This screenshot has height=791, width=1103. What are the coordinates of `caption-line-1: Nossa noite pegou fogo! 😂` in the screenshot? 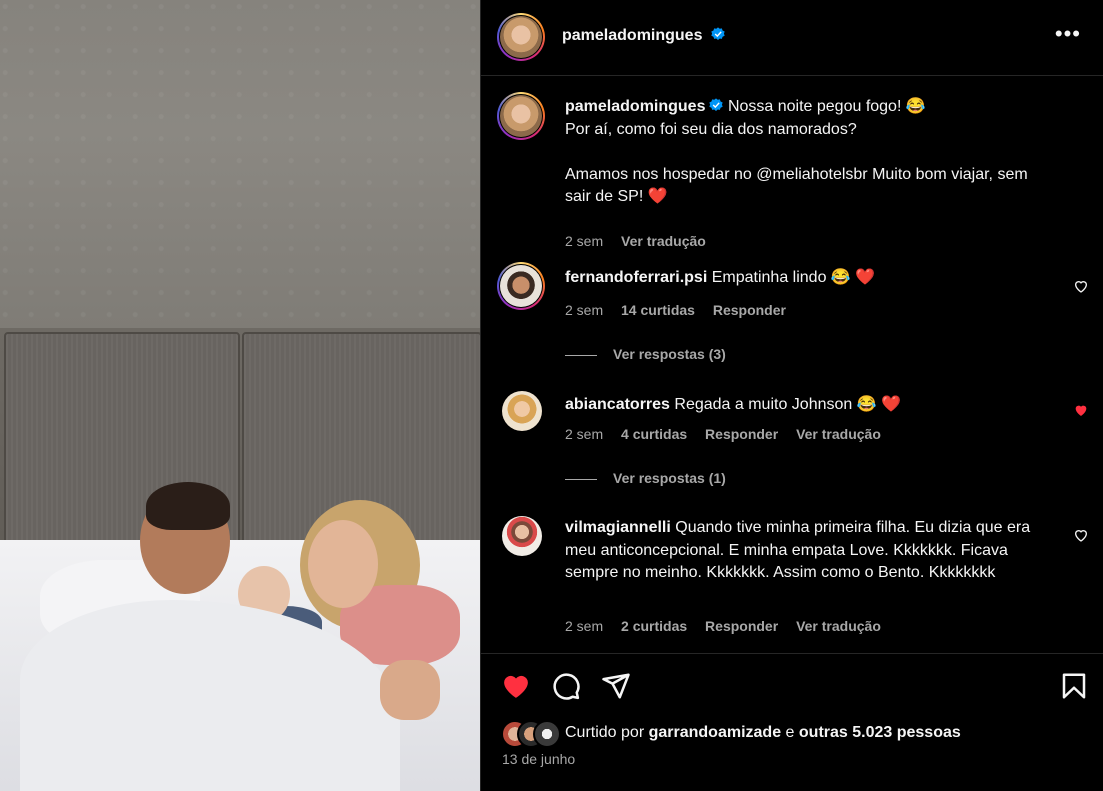 It's located at (826, 106).